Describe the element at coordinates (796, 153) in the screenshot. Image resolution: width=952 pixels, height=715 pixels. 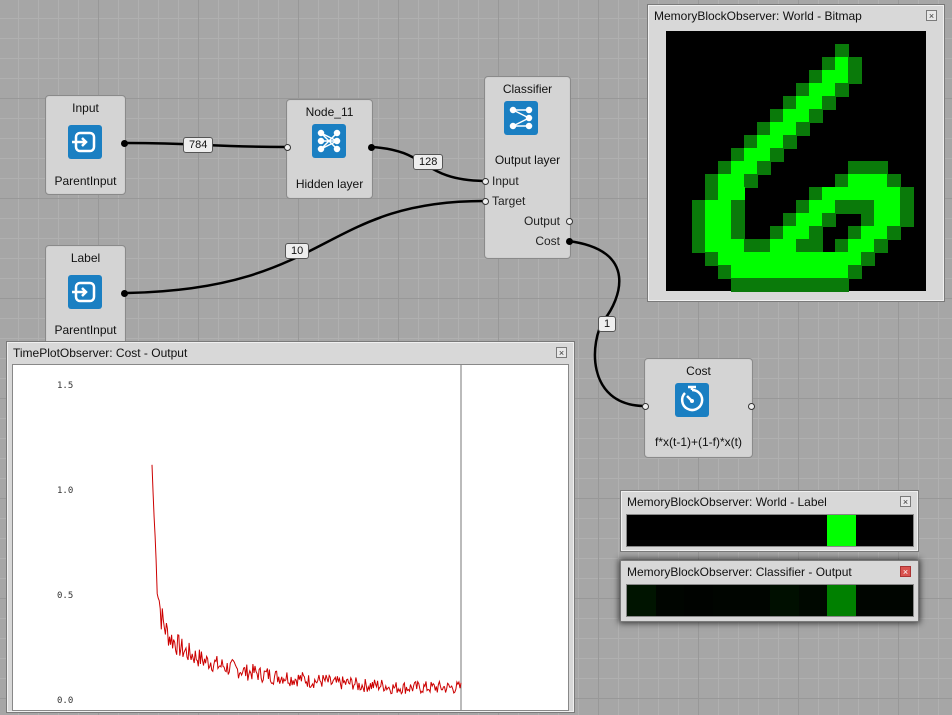
I see `bitmap-observer-window: MemoryBlockObserver: World - Bitmap ×` at that location.